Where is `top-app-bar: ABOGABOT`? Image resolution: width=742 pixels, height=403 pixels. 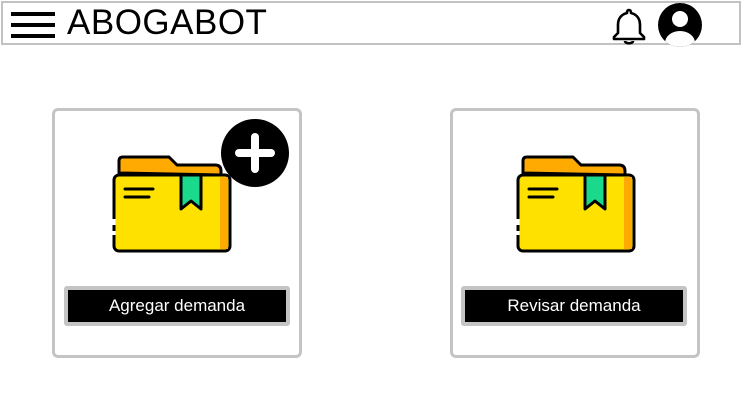 top-app-bar: ABOGABOT is located at coordinates (371, 24).